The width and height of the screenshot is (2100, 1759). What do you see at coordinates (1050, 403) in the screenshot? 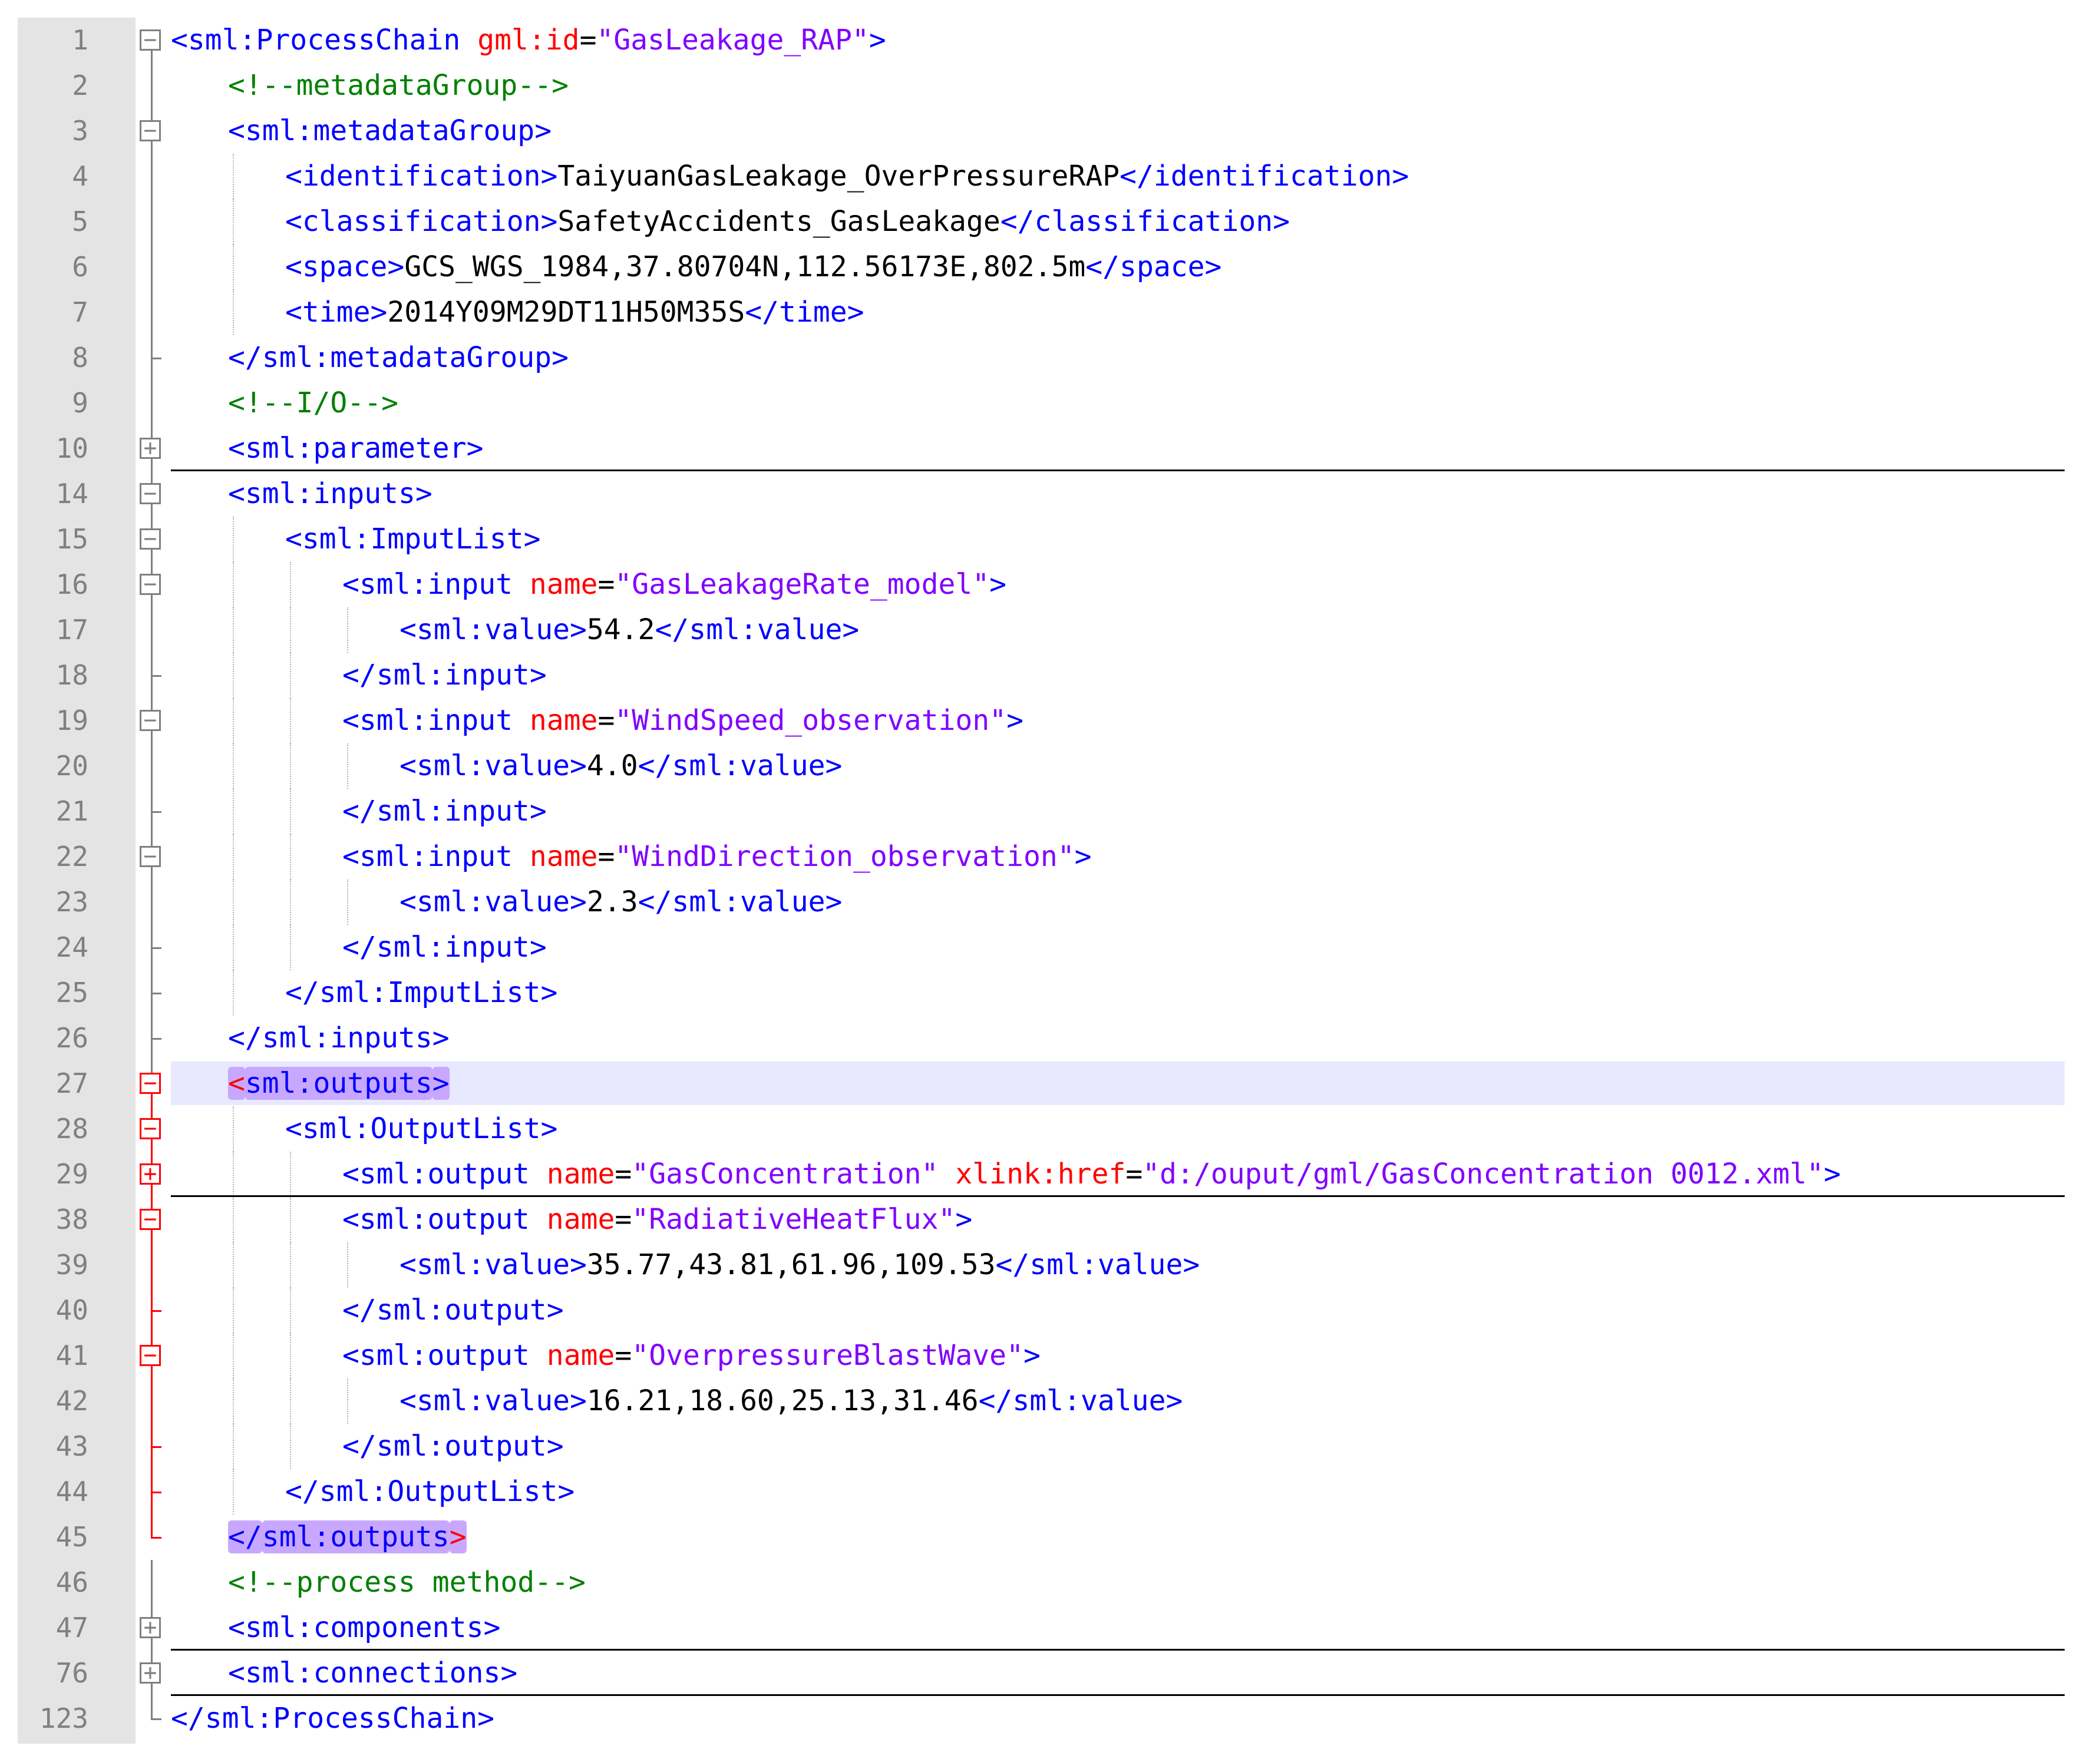
I see `code-line: 9 <!--I/O-->` at bounding box center [1050, 403].